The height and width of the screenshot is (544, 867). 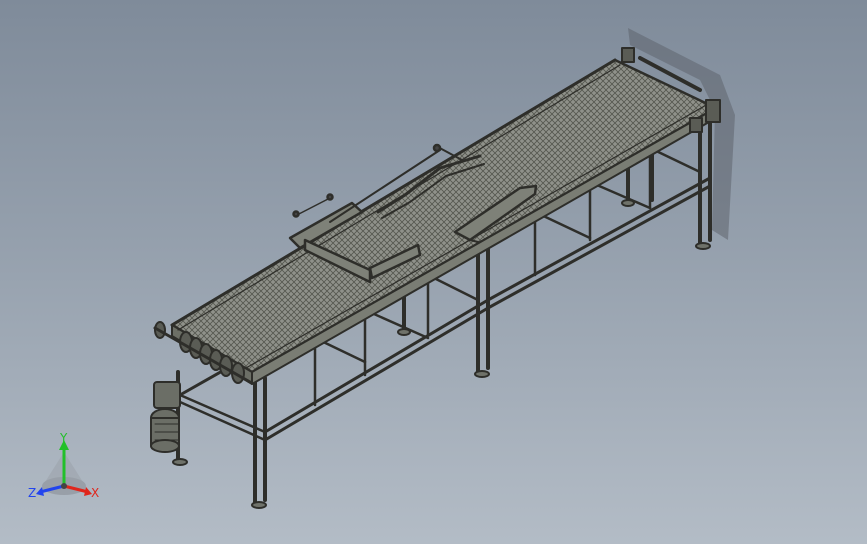 I want to click on y-axis-label: Y, so click(x=63, y=438).